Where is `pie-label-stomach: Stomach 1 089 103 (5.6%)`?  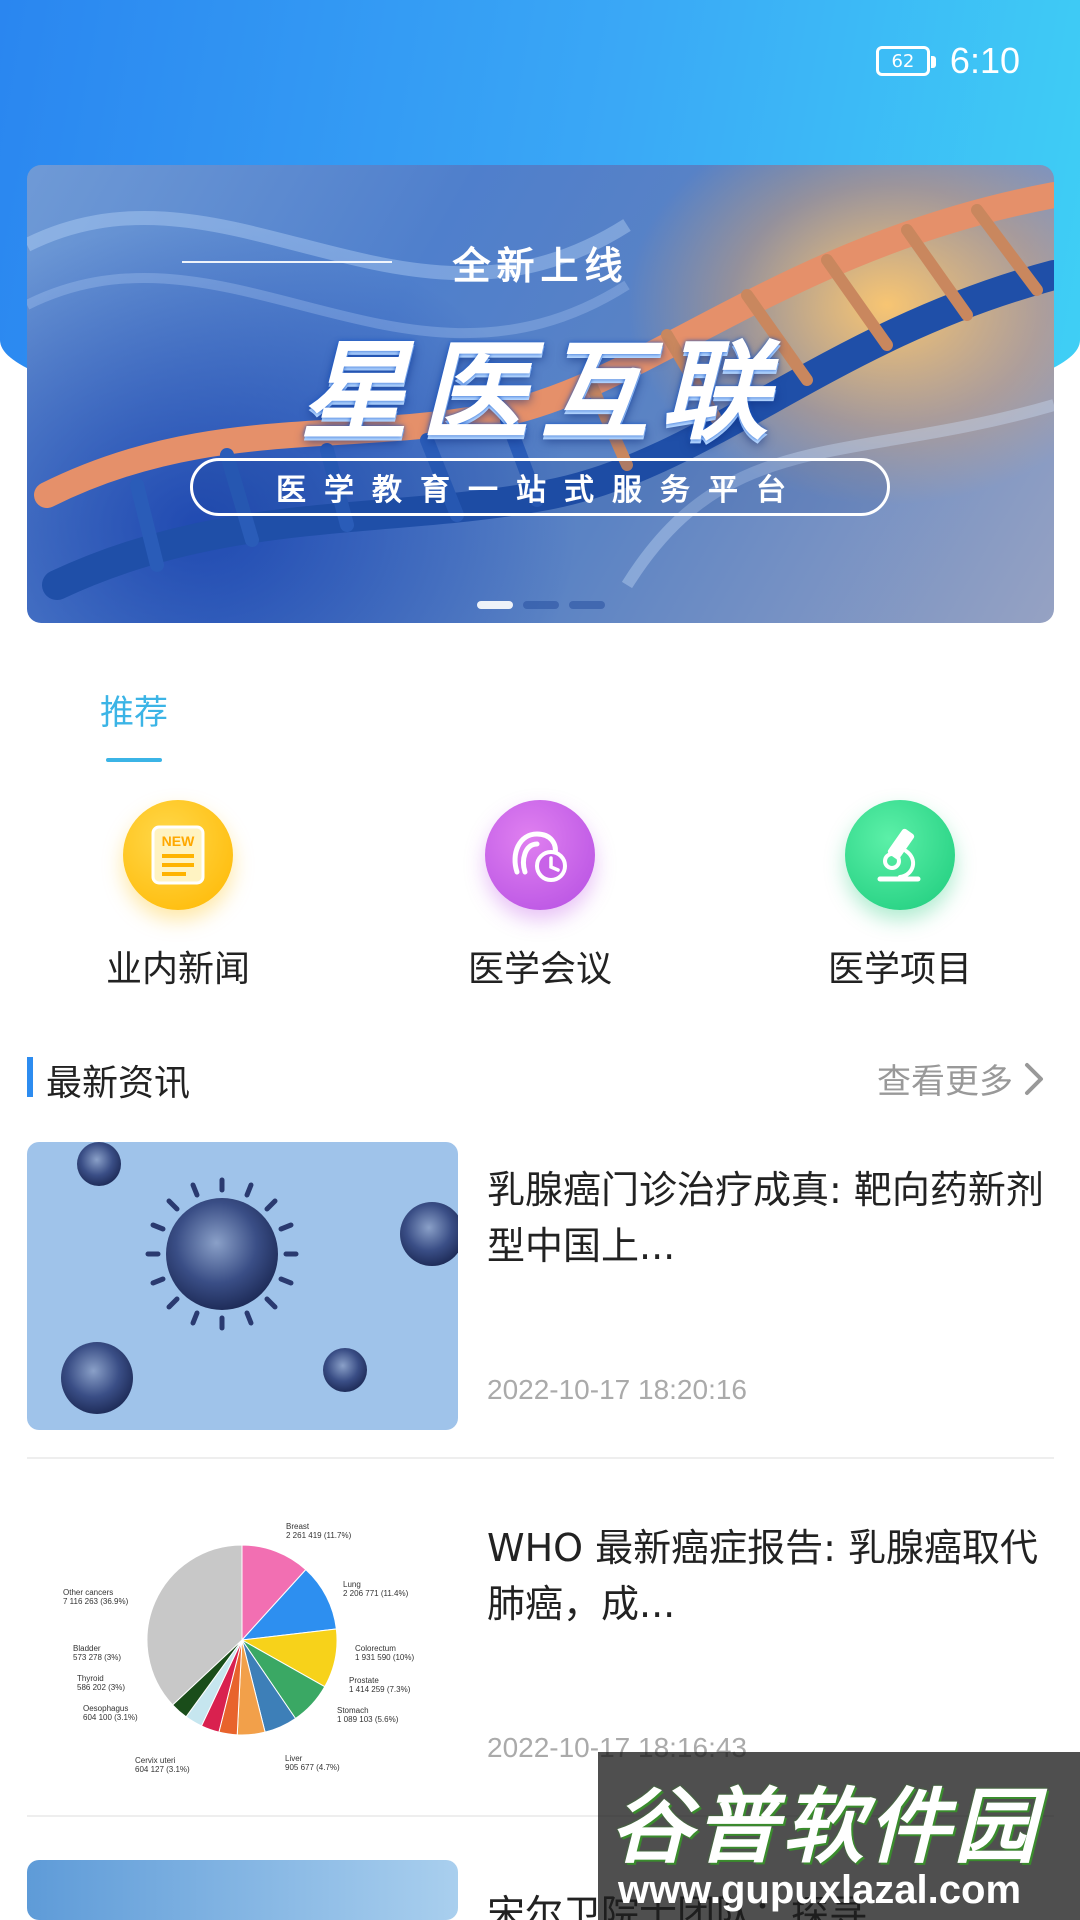 pie-label-stomach: Stomach 1 089 103 (5.6%) is located at coordinates (368, 1715).